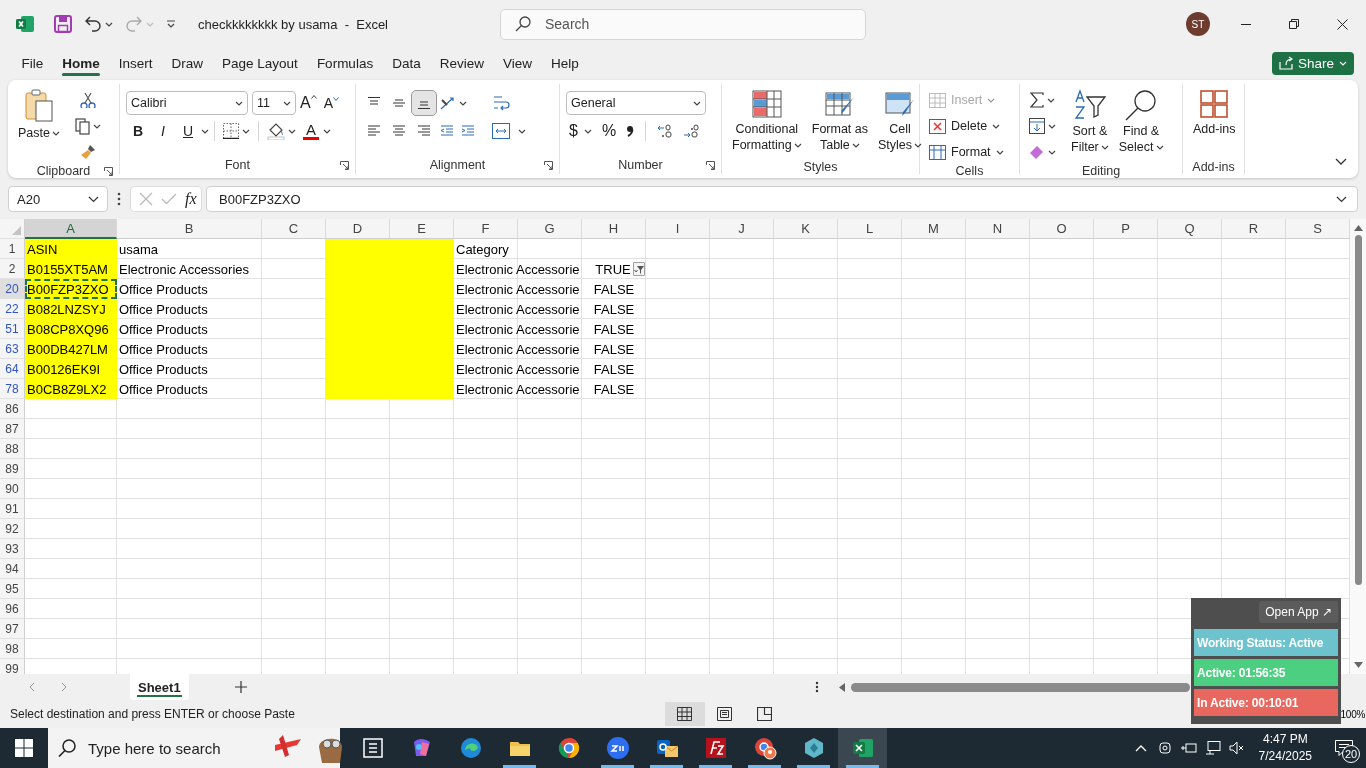  What do you see at coordinates (998, 229) in the screenshot?
I see `column-header: N` at bounding box center [998, 229].